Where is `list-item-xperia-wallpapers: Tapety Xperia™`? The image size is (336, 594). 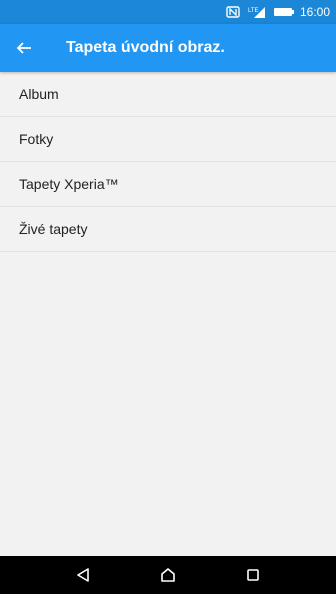
list-item-xperia-wallpapers: Tapety Xperia™ is located at coordinates (168, 184).